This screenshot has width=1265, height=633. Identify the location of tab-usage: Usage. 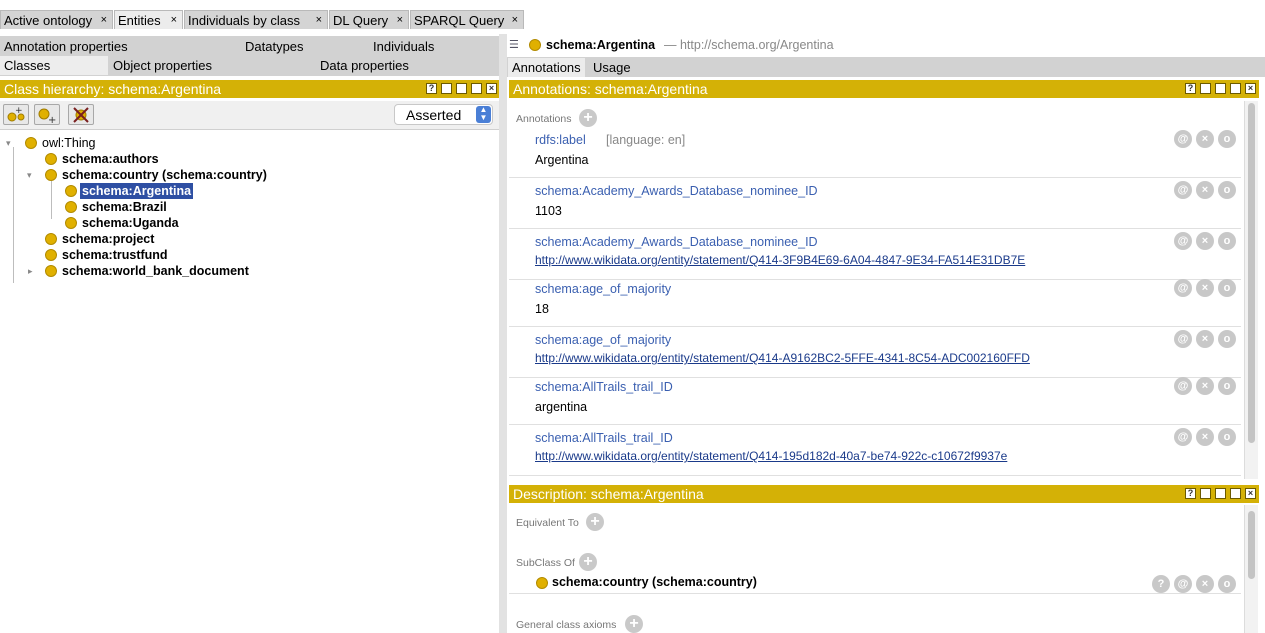
(612, 67).